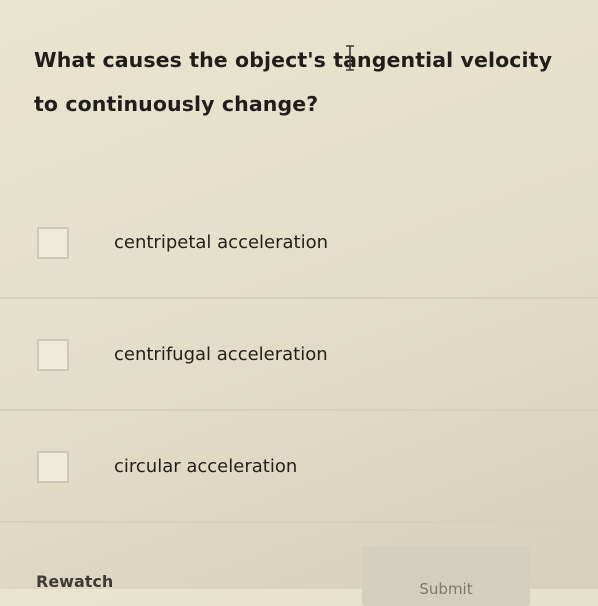  What do you see at coordinates (350, 58) in the screenshot?
I see `text-cursor-icon` at bounding box center [350, 58].